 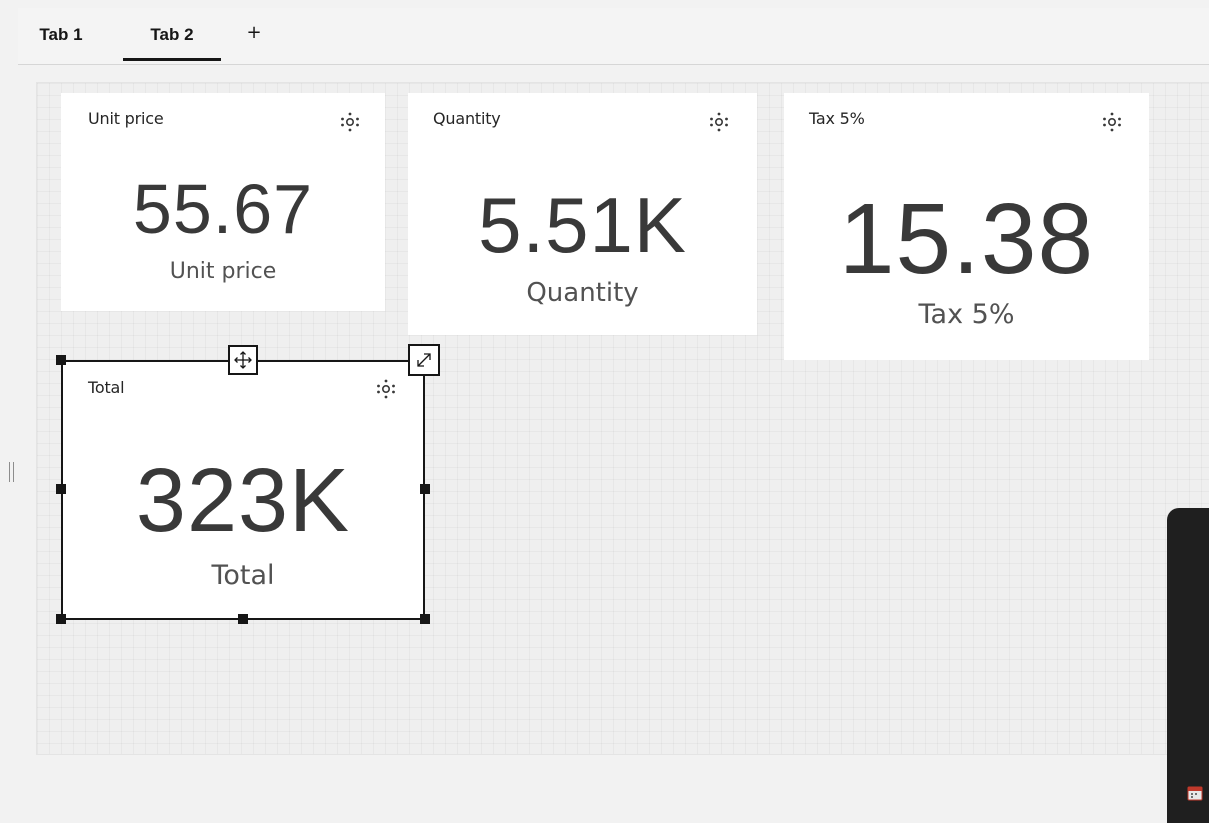 What do you see at coordinates (243, 619) in the screenshot?
I see `resize-handle-bottom` at bounding box center [243, 619].